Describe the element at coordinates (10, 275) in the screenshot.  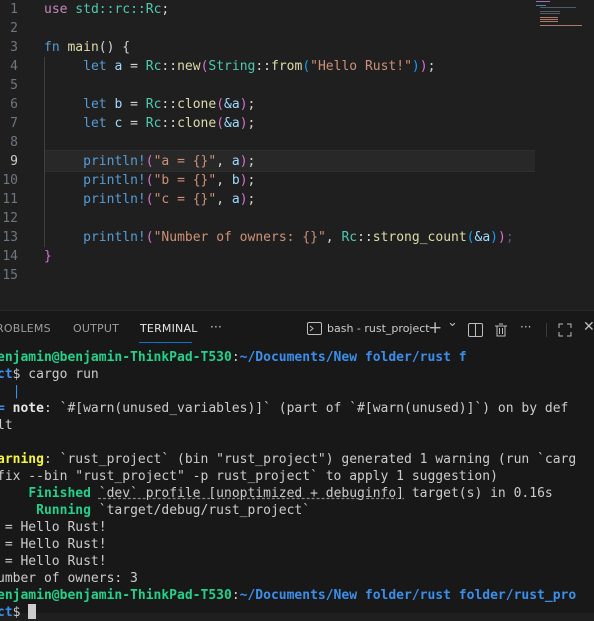
I see `line-number: 15` at that location.